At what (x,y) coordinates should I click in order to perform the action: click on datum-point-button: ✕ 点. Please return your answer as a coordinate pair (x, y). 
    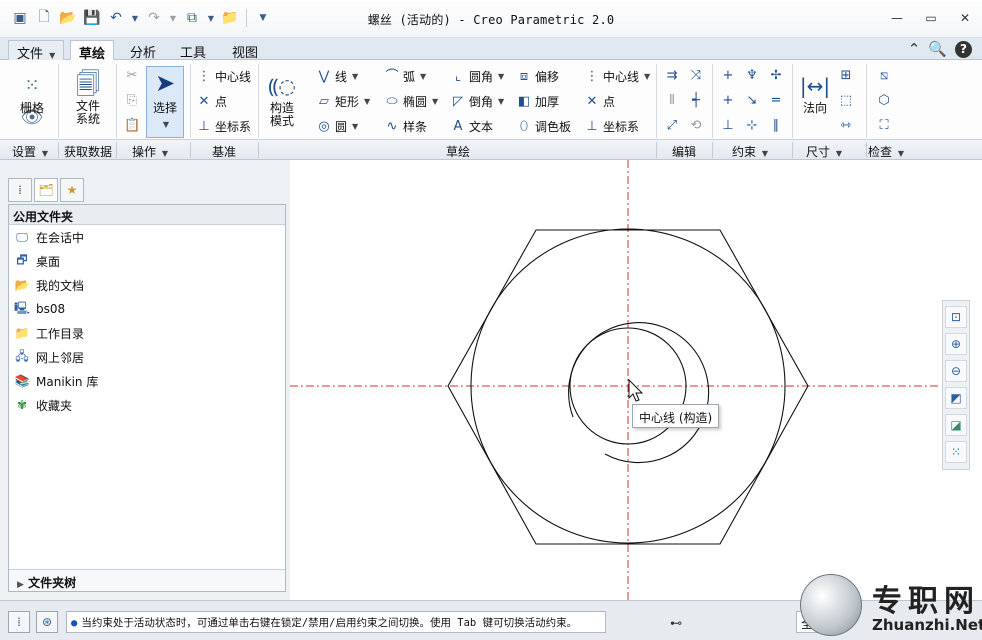
    Looking at the image, I should click on (211, 101).